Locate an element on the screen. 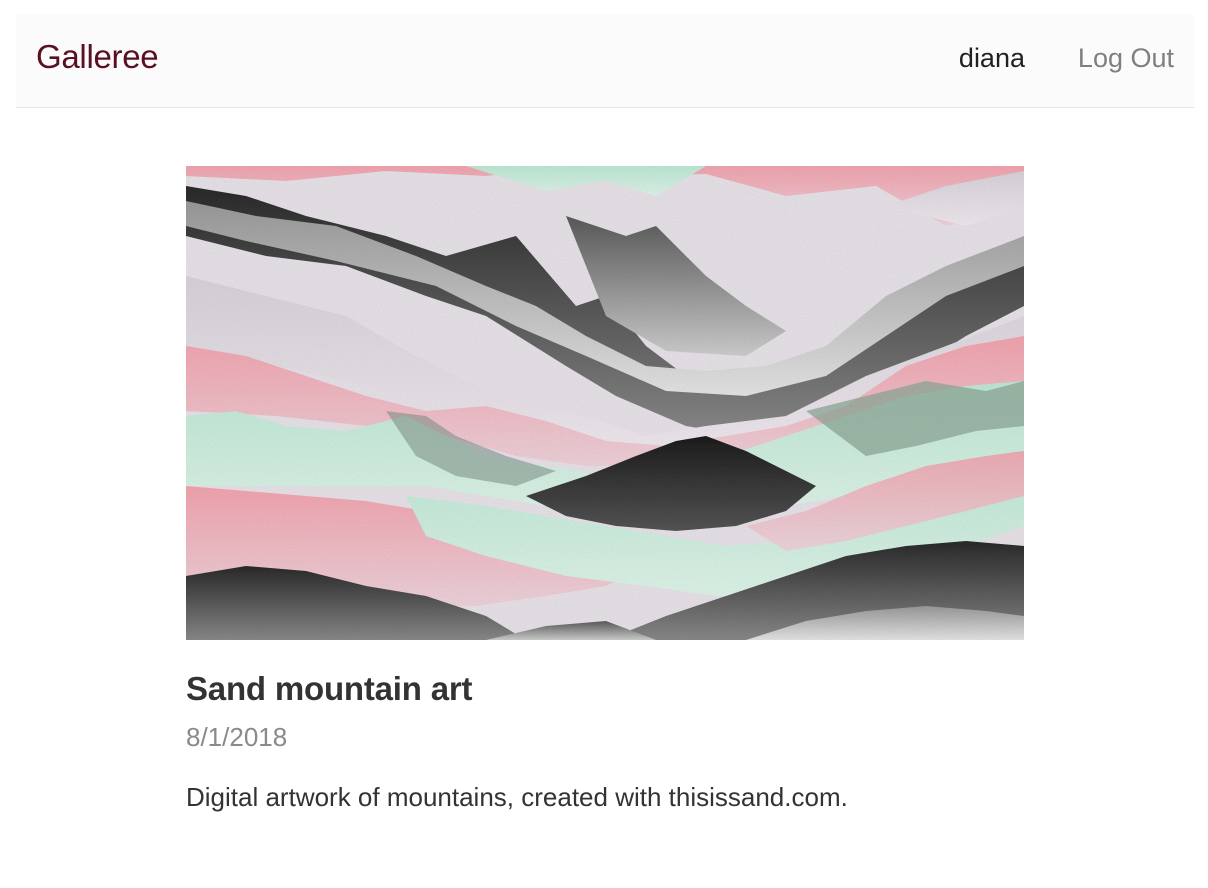 The height and width of the screenshot is (888, 1208). username-label: diana is located at coordinates (991, 58).